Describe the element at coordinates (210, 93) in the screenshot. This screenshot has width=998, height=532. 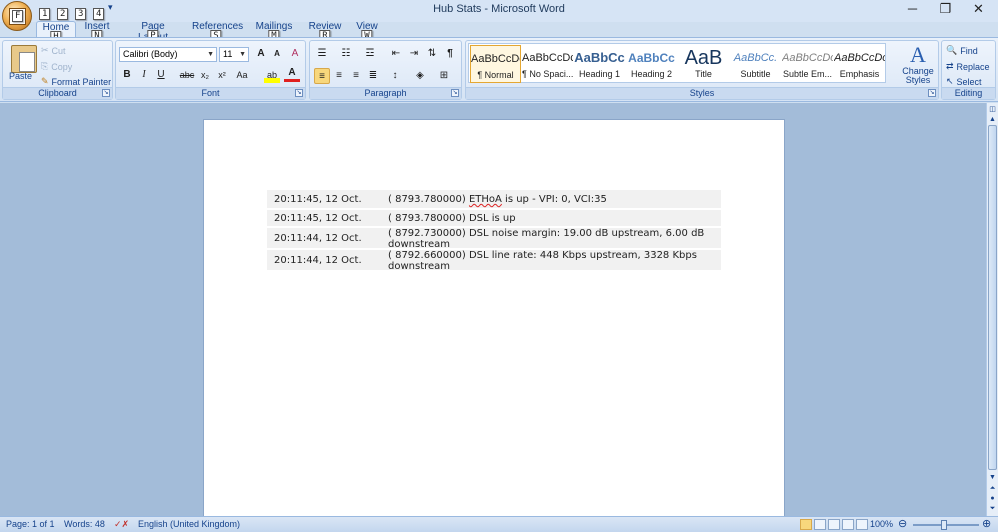
I see `font-group-label: Font` at that location.